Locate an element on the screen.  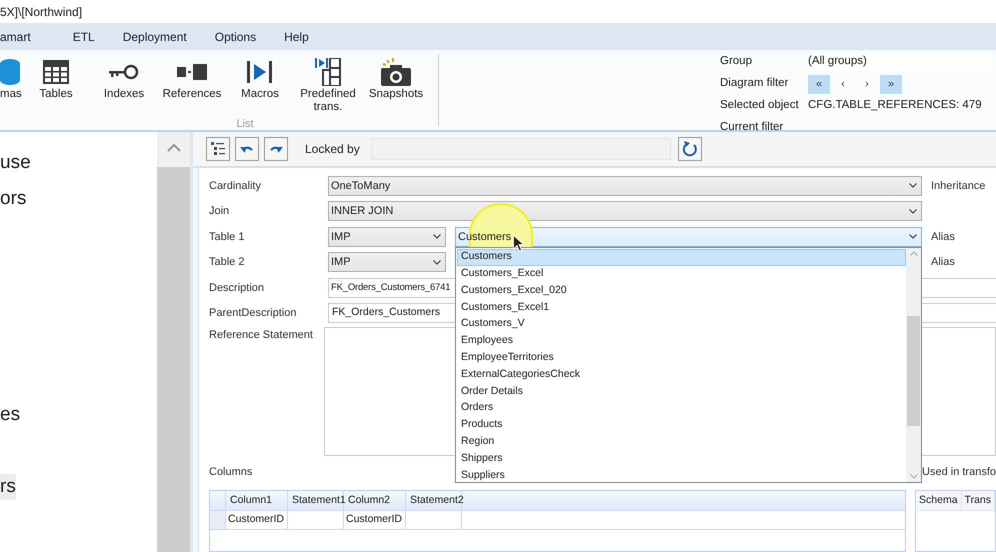
table-grid-icon is located at coordinates (56, 72).